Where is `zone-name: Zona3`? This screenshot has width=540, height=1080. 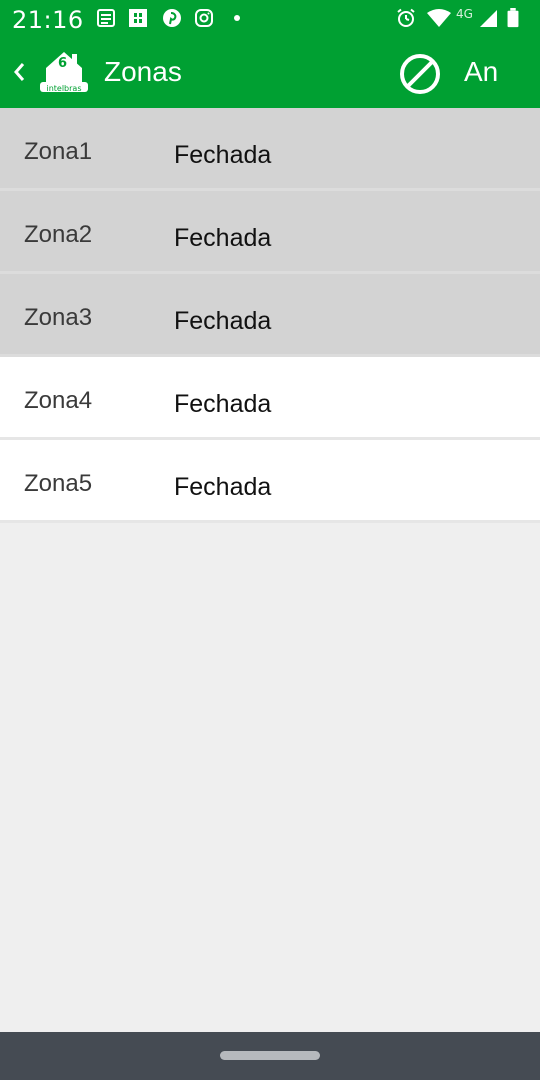
zone-name: Zona3 is located at coordinates (58, 317).